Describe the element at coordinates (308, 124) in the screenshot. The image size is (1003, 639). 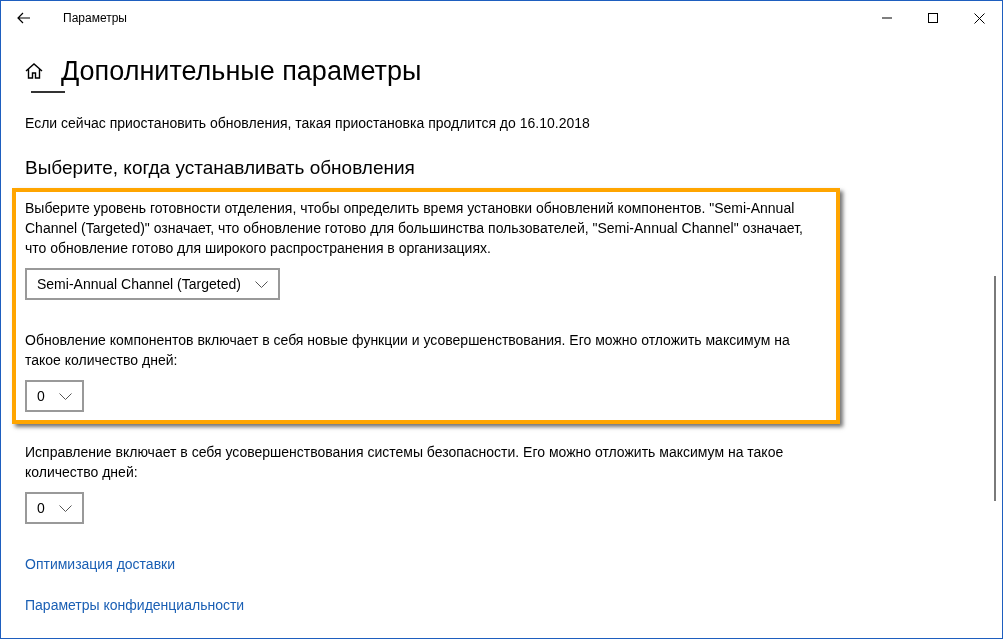
I see `pause-note: Если сейчас приостановить обновления, такая приостановка продлится до 16.10.2018` at that location.